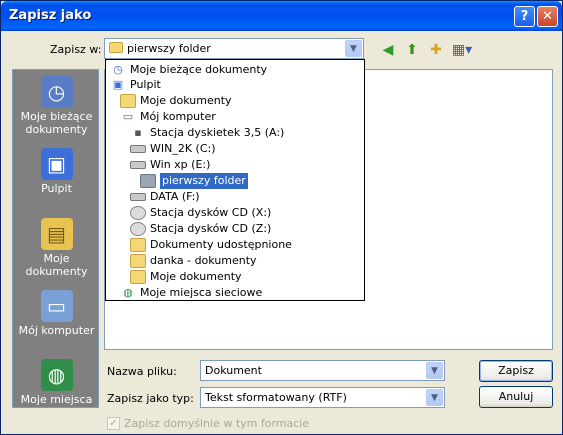  What do you see at coordinates (211, 245) in the screenshot?
I see `dropdown-item: Dokumenty udostępnione` at bounding box center [211, 245].